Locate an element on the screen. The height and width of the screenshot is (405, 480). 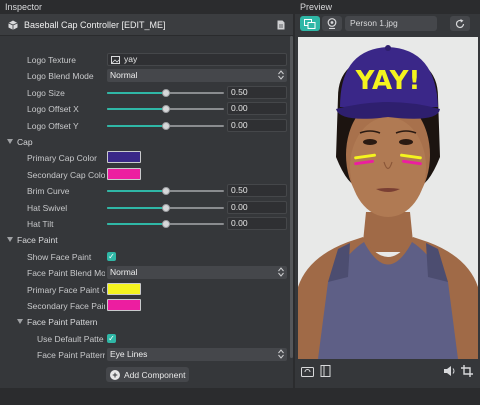
property-row: Logo Blend Mode Normal is located at coordinates (144, 76).